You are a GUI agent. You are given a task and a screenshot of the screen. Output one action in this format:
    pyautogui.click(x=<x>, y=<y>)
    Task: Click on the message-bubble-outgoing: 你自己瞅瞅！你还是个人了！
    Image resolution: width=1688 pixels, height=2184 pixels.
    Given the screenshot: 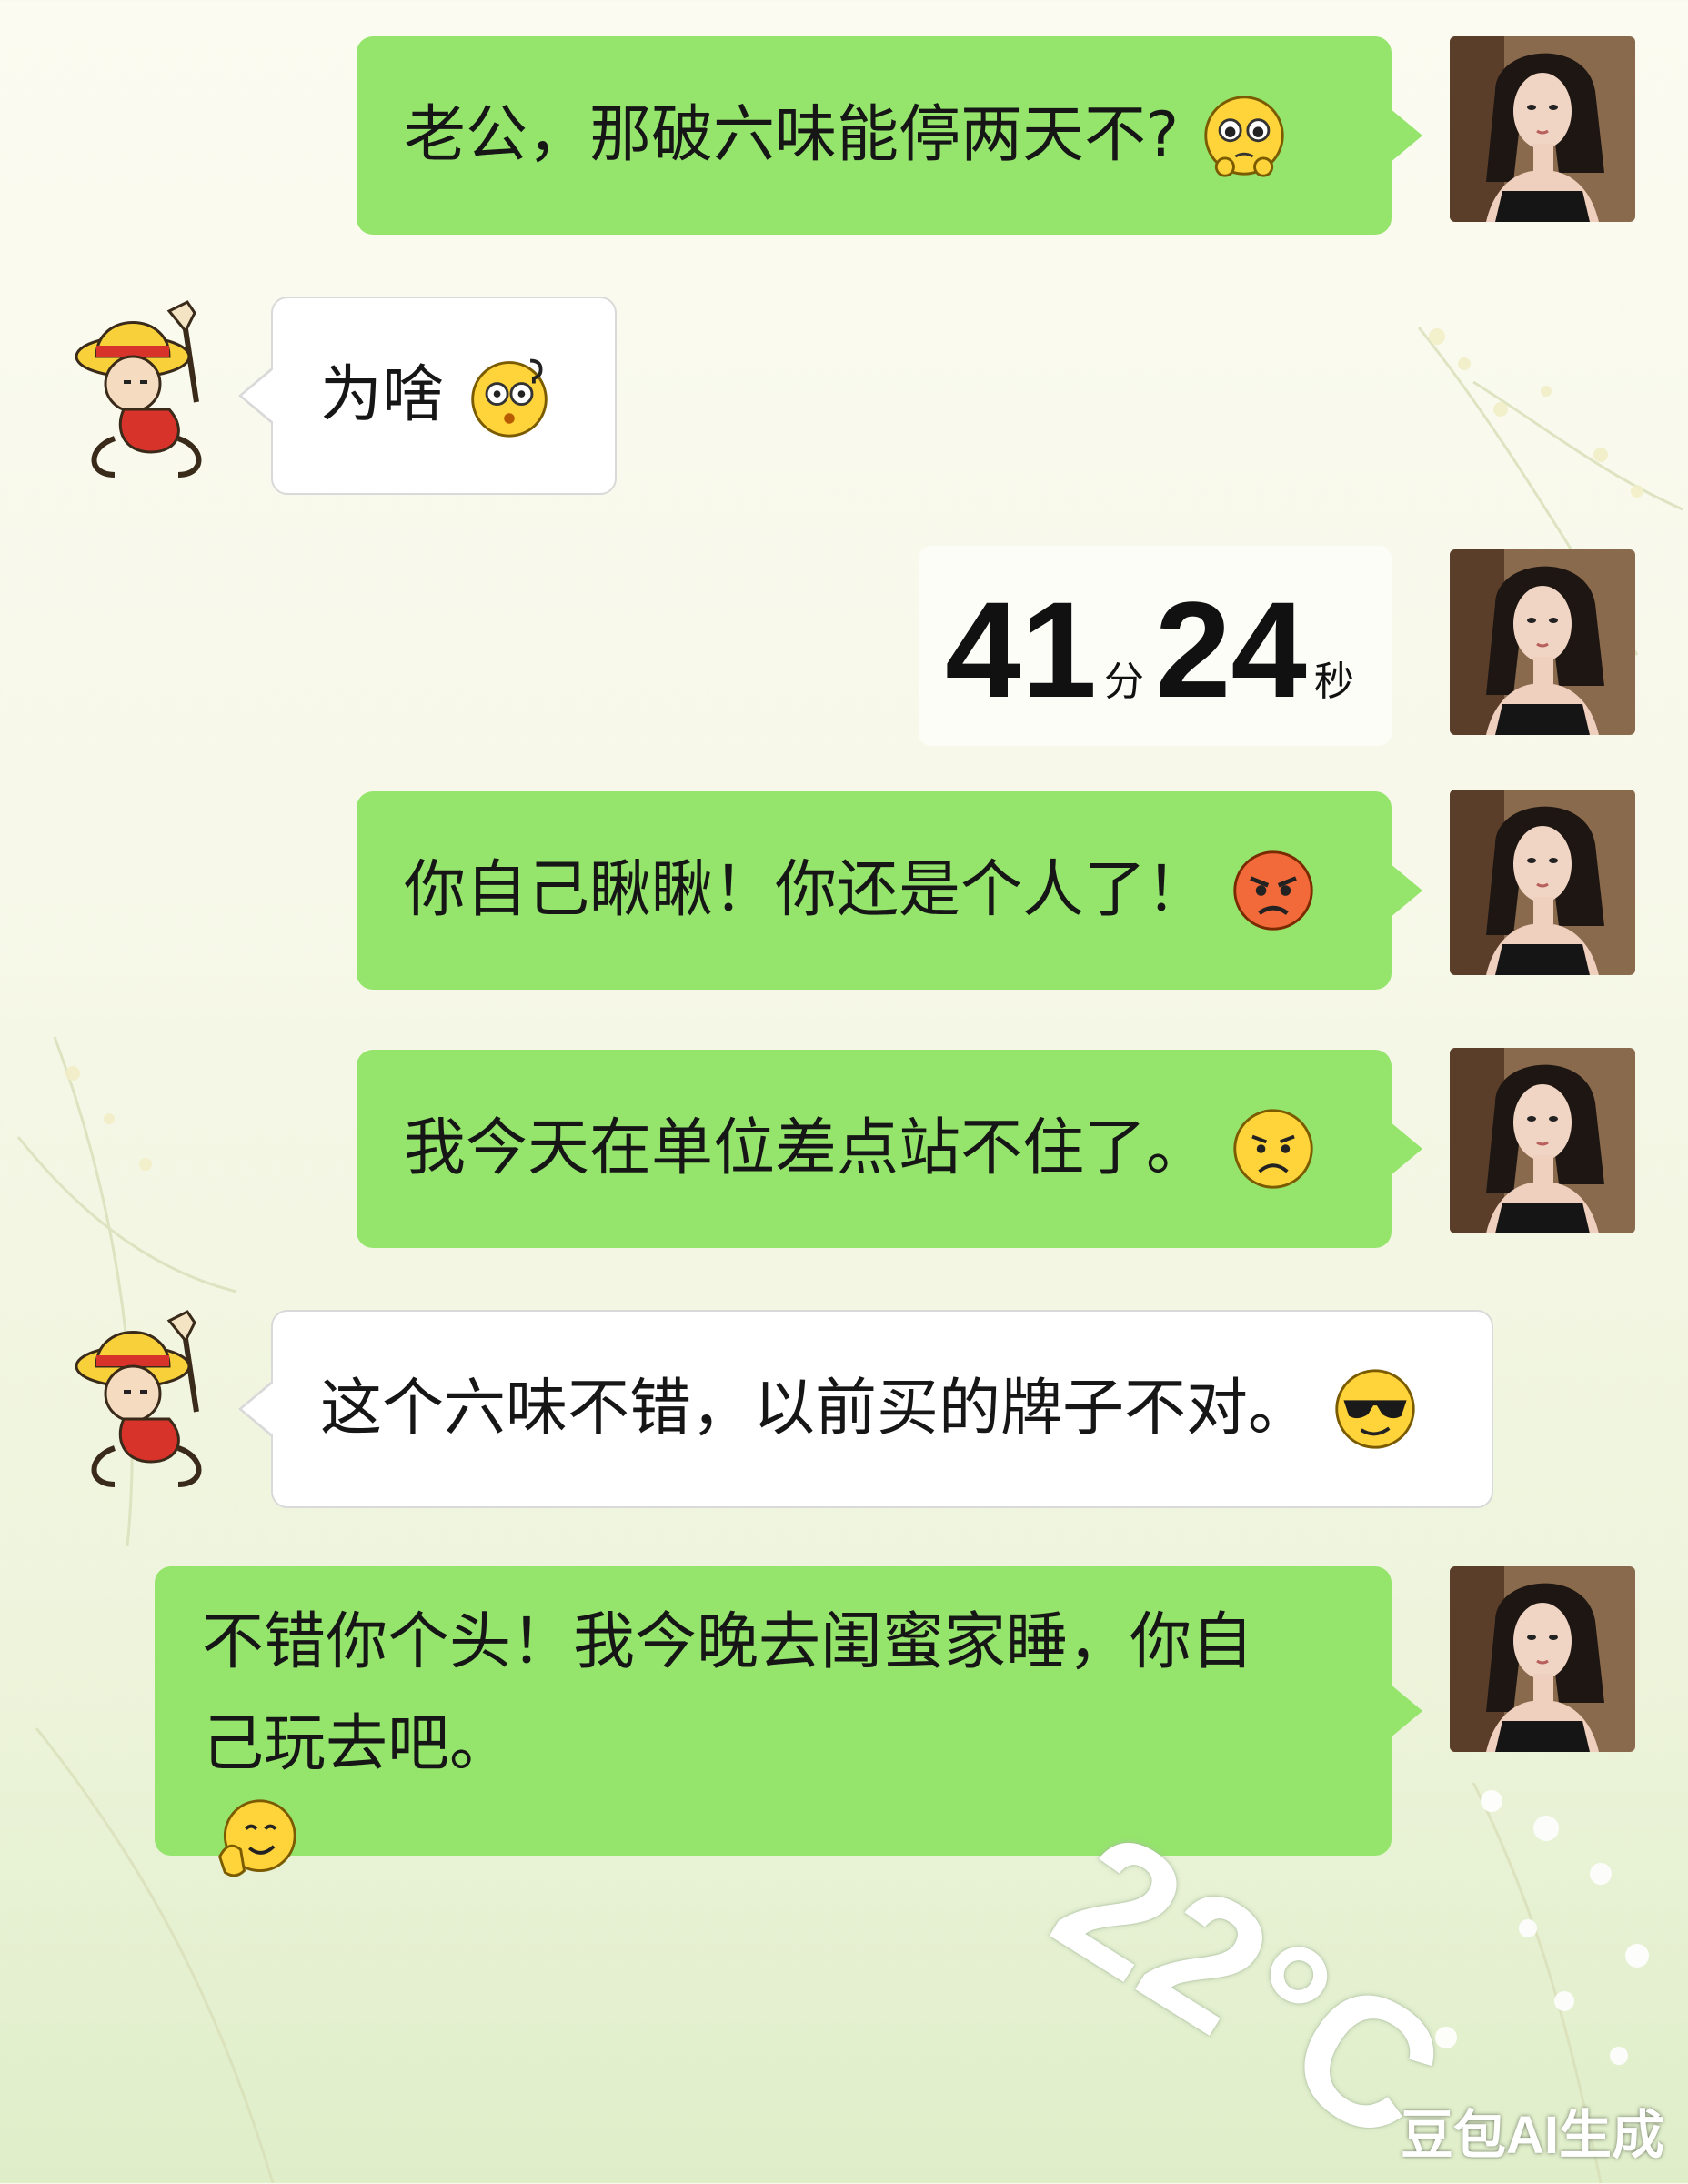 What is the action you would take?
    pyautogui.click(x=889, y=890)
    